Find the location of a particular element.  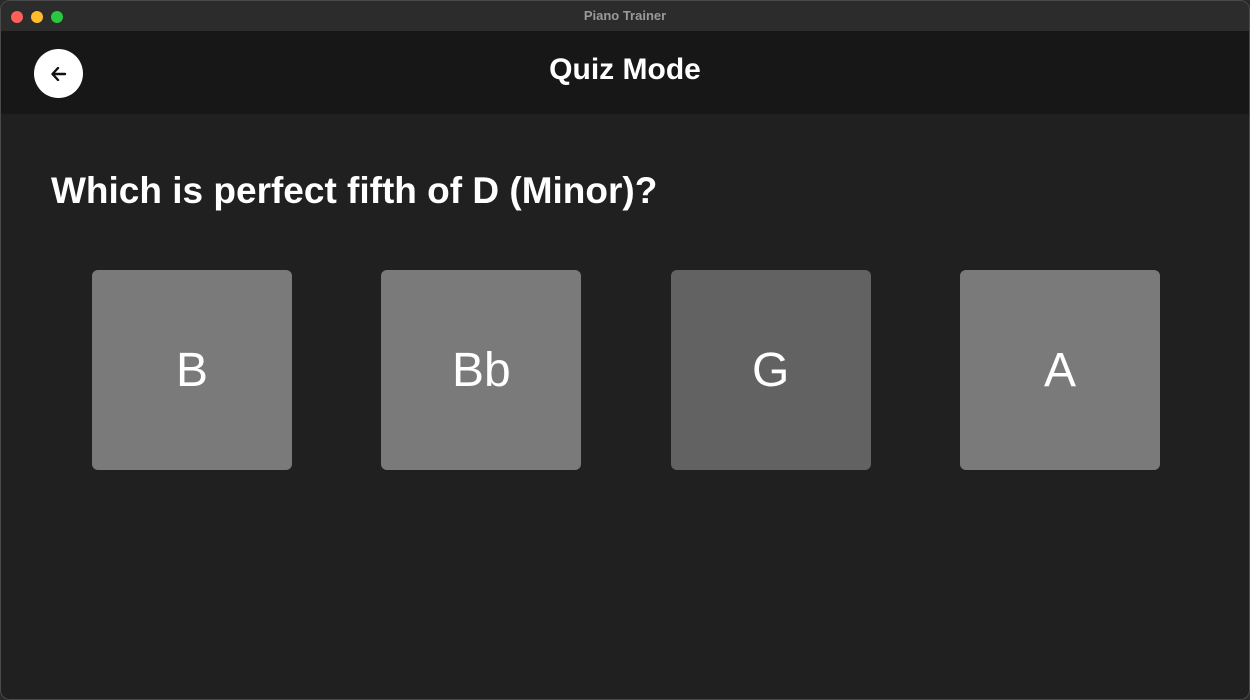

answer-option-b: B is located at coordinates (192, 370).